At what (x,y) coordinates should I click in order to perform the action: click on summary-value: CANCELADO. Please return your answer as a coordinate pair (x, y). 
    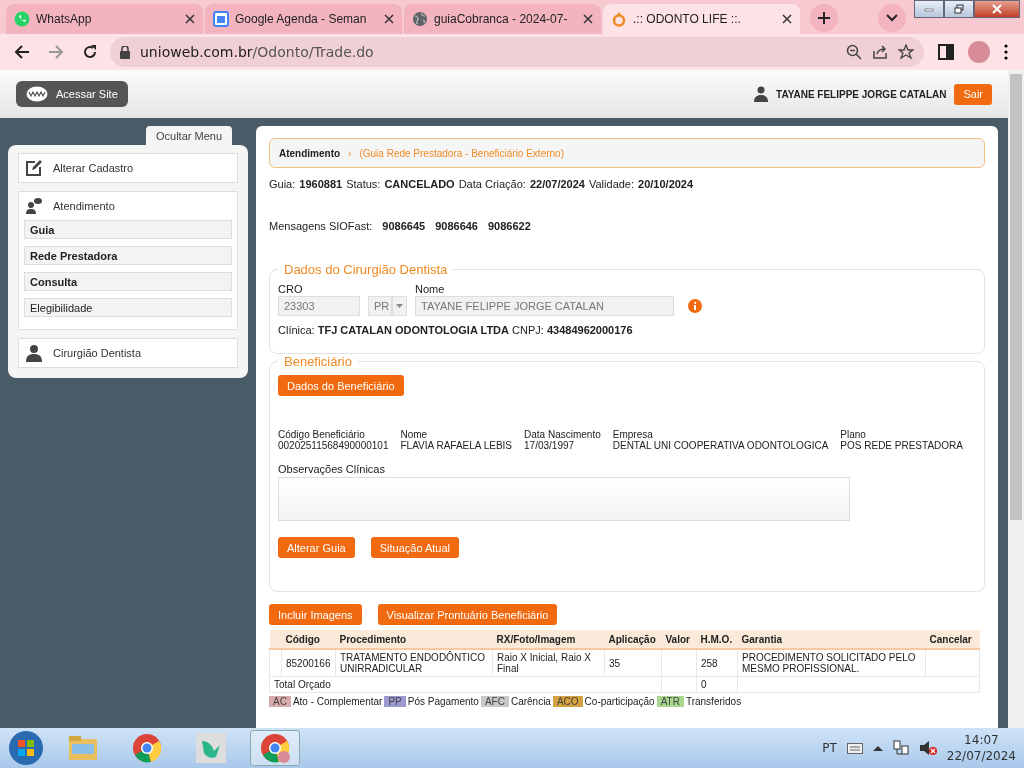
    Looking at the image, I should click on (419, 184).